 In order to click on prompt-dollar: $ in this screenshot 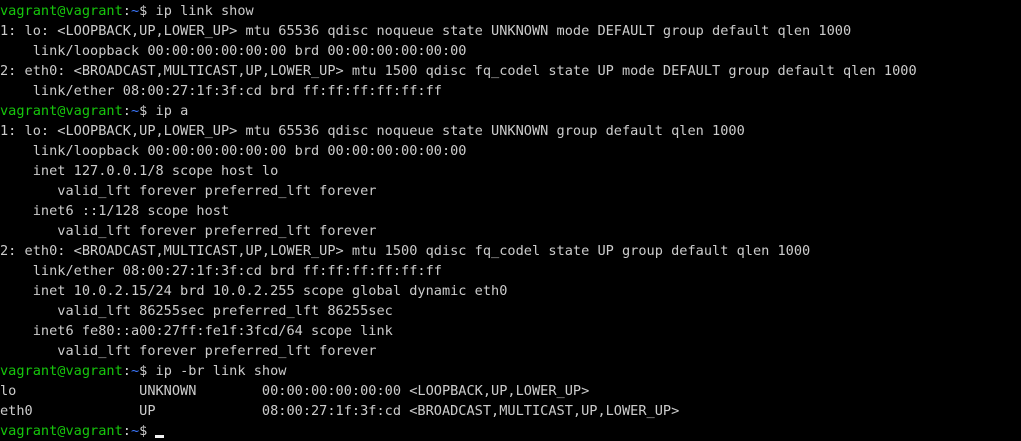, I will do `click(143, 431)`.